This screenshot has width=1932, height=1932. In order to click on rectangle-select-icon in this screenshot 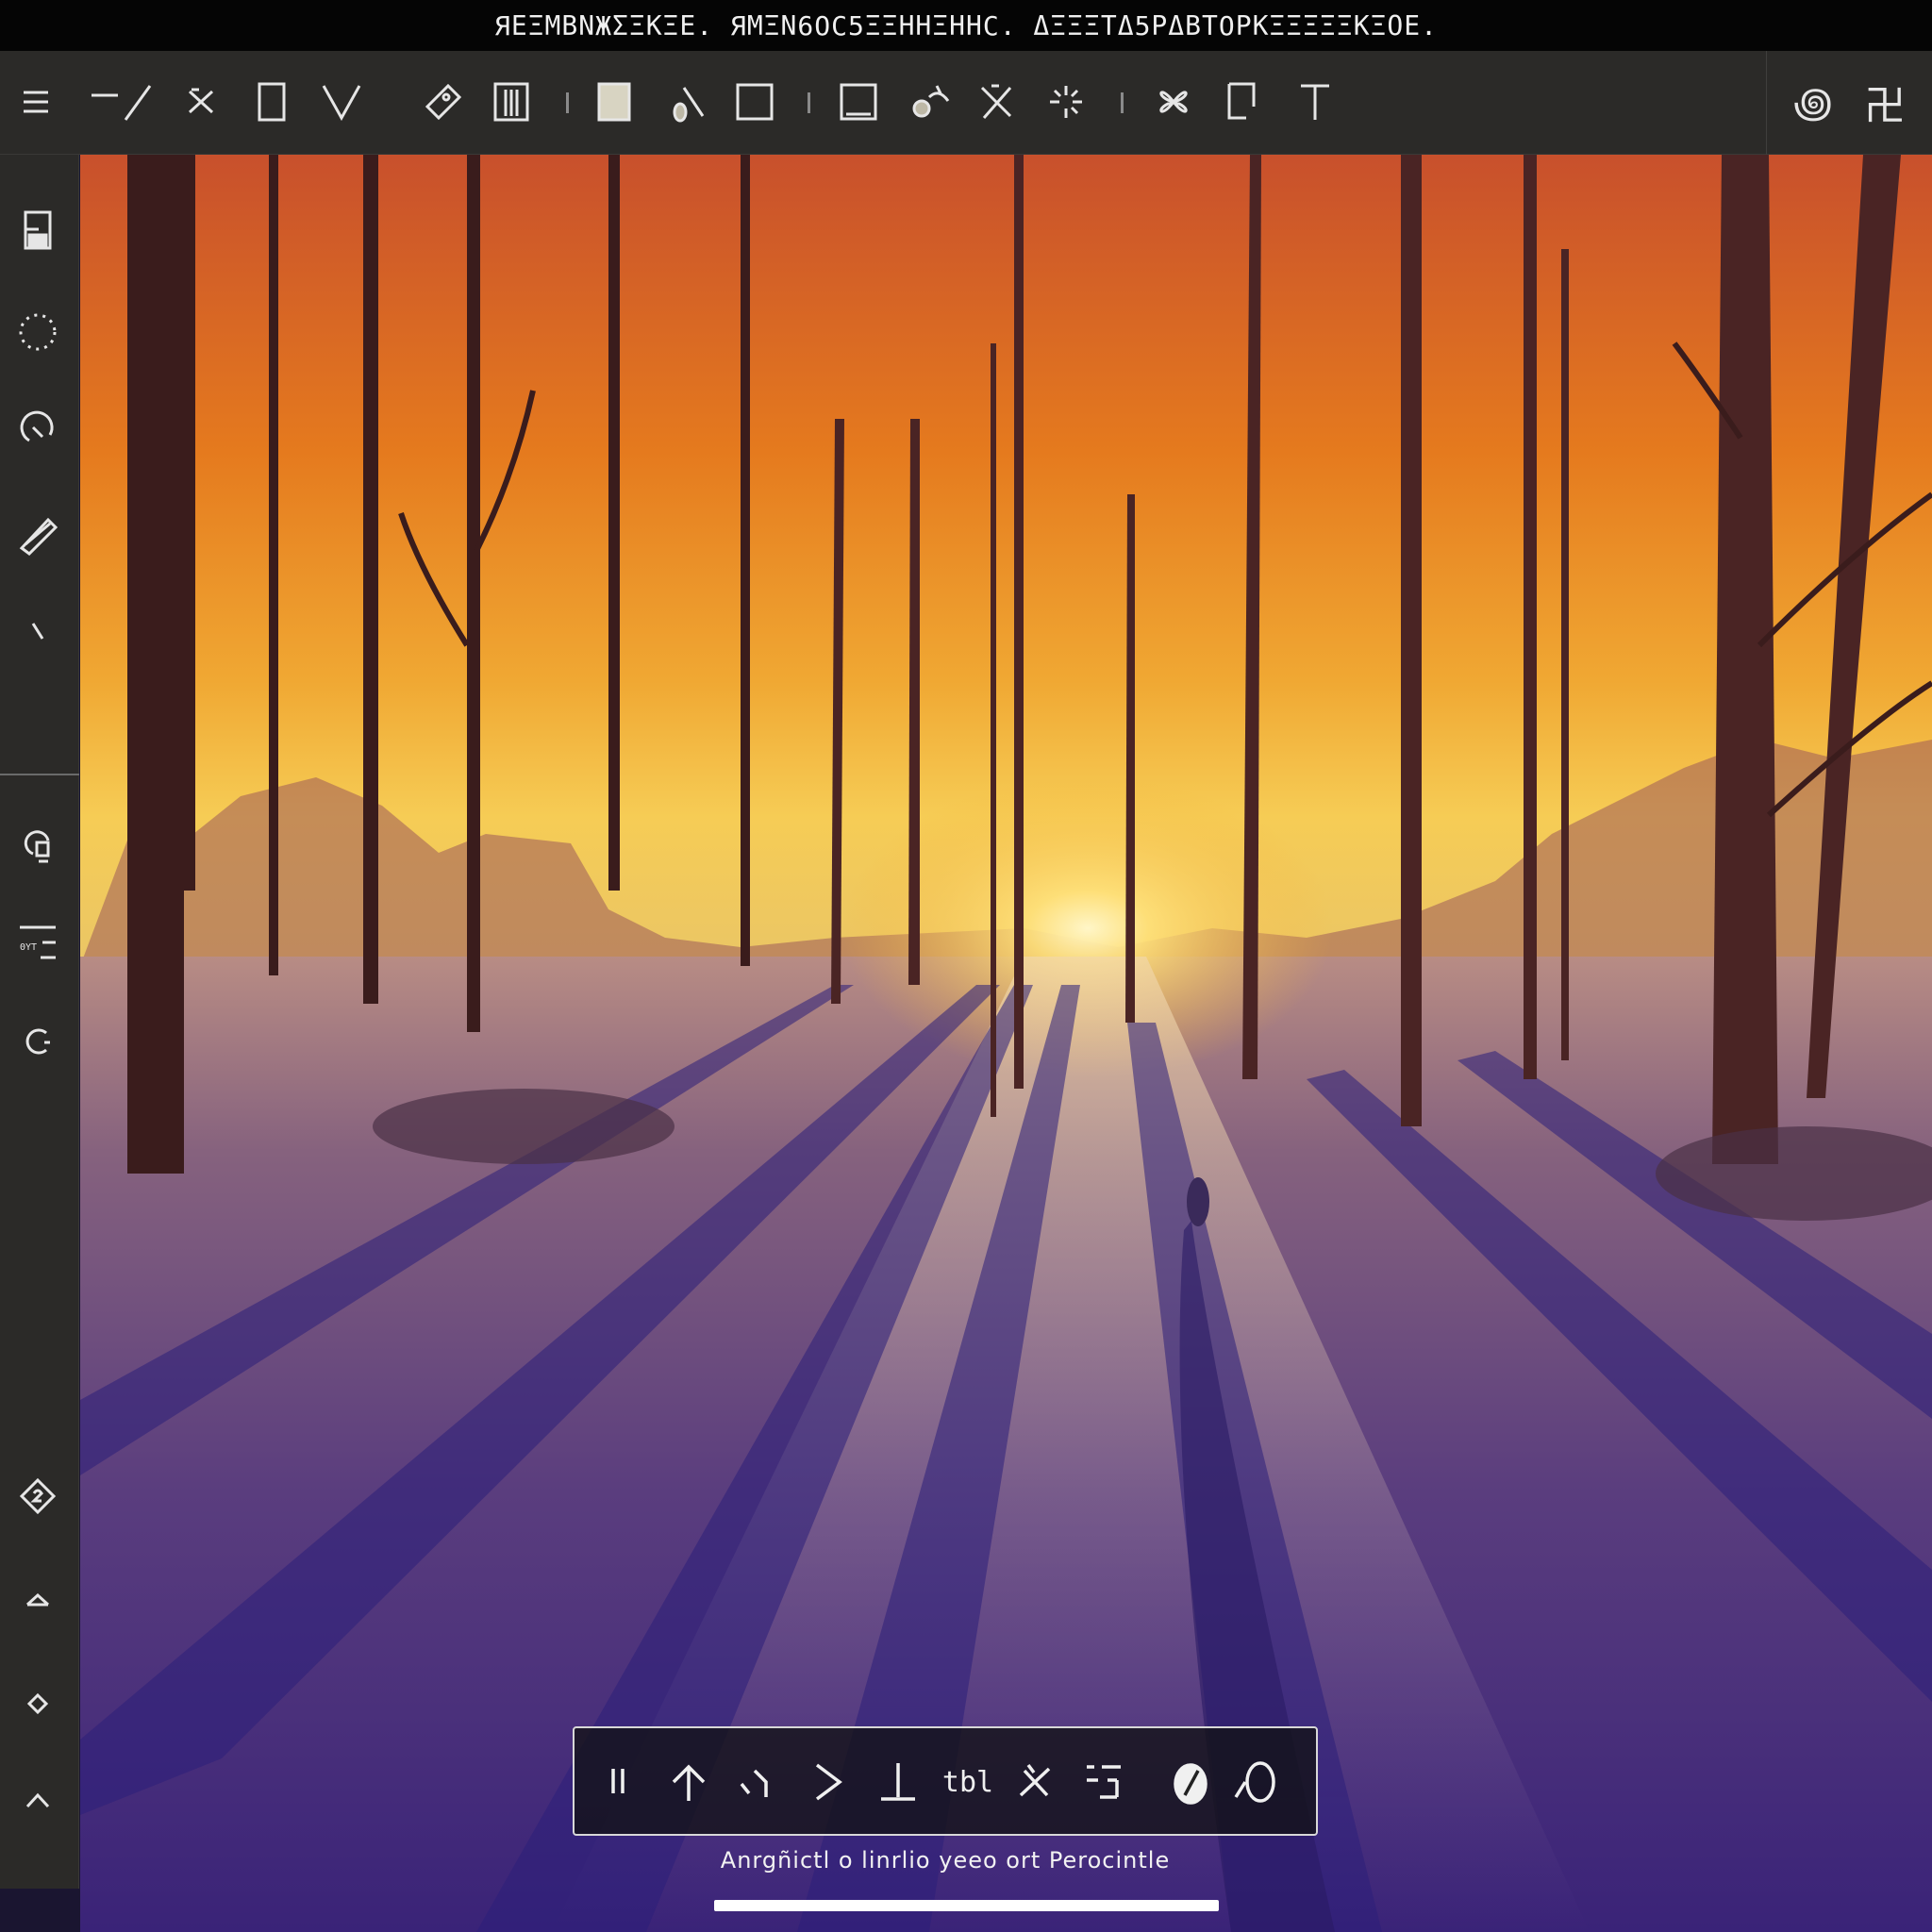, I will do `click(272, 102)`.